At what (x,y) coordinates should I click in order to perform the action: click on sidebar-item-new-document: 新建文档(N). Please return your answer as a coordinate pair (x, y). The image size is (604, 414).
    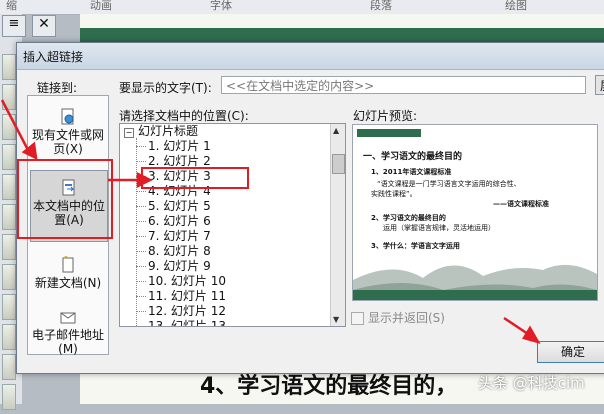
    Looking at the image, I should click on (68, 273).